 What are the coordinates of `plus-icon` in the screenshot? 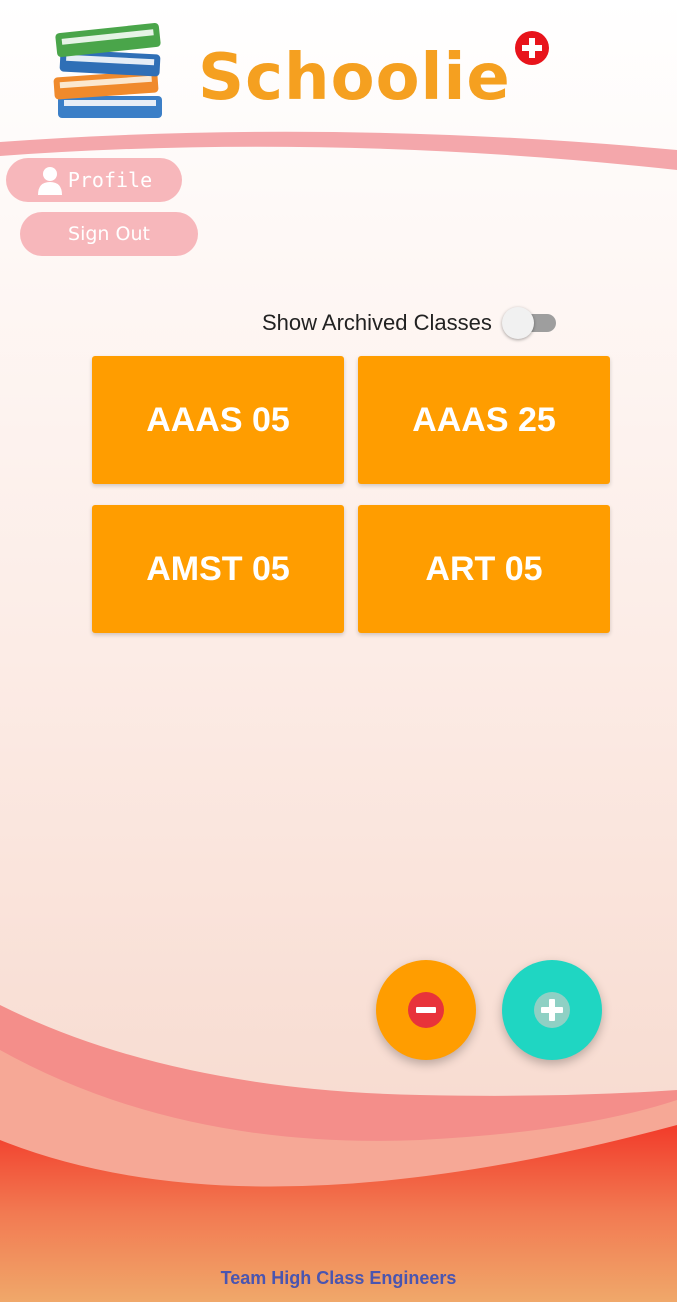 It's located at (552, 1010).